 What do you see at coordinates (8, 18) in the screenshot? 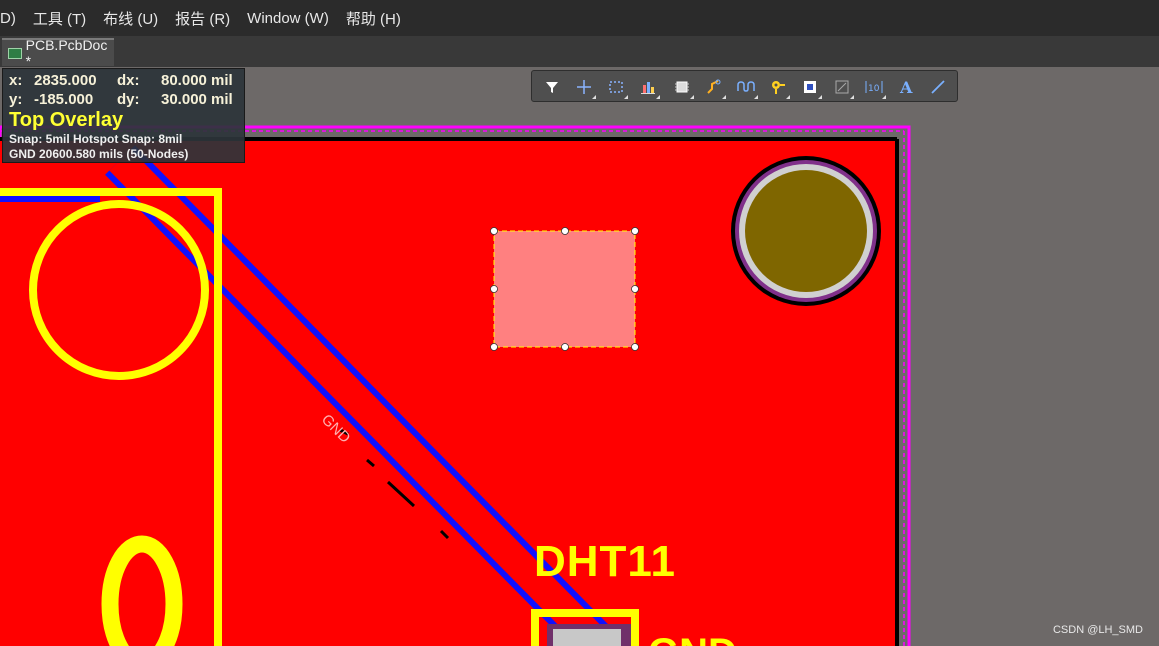
I see `menu-item-partial: D)` at bounding box center [8, 18].